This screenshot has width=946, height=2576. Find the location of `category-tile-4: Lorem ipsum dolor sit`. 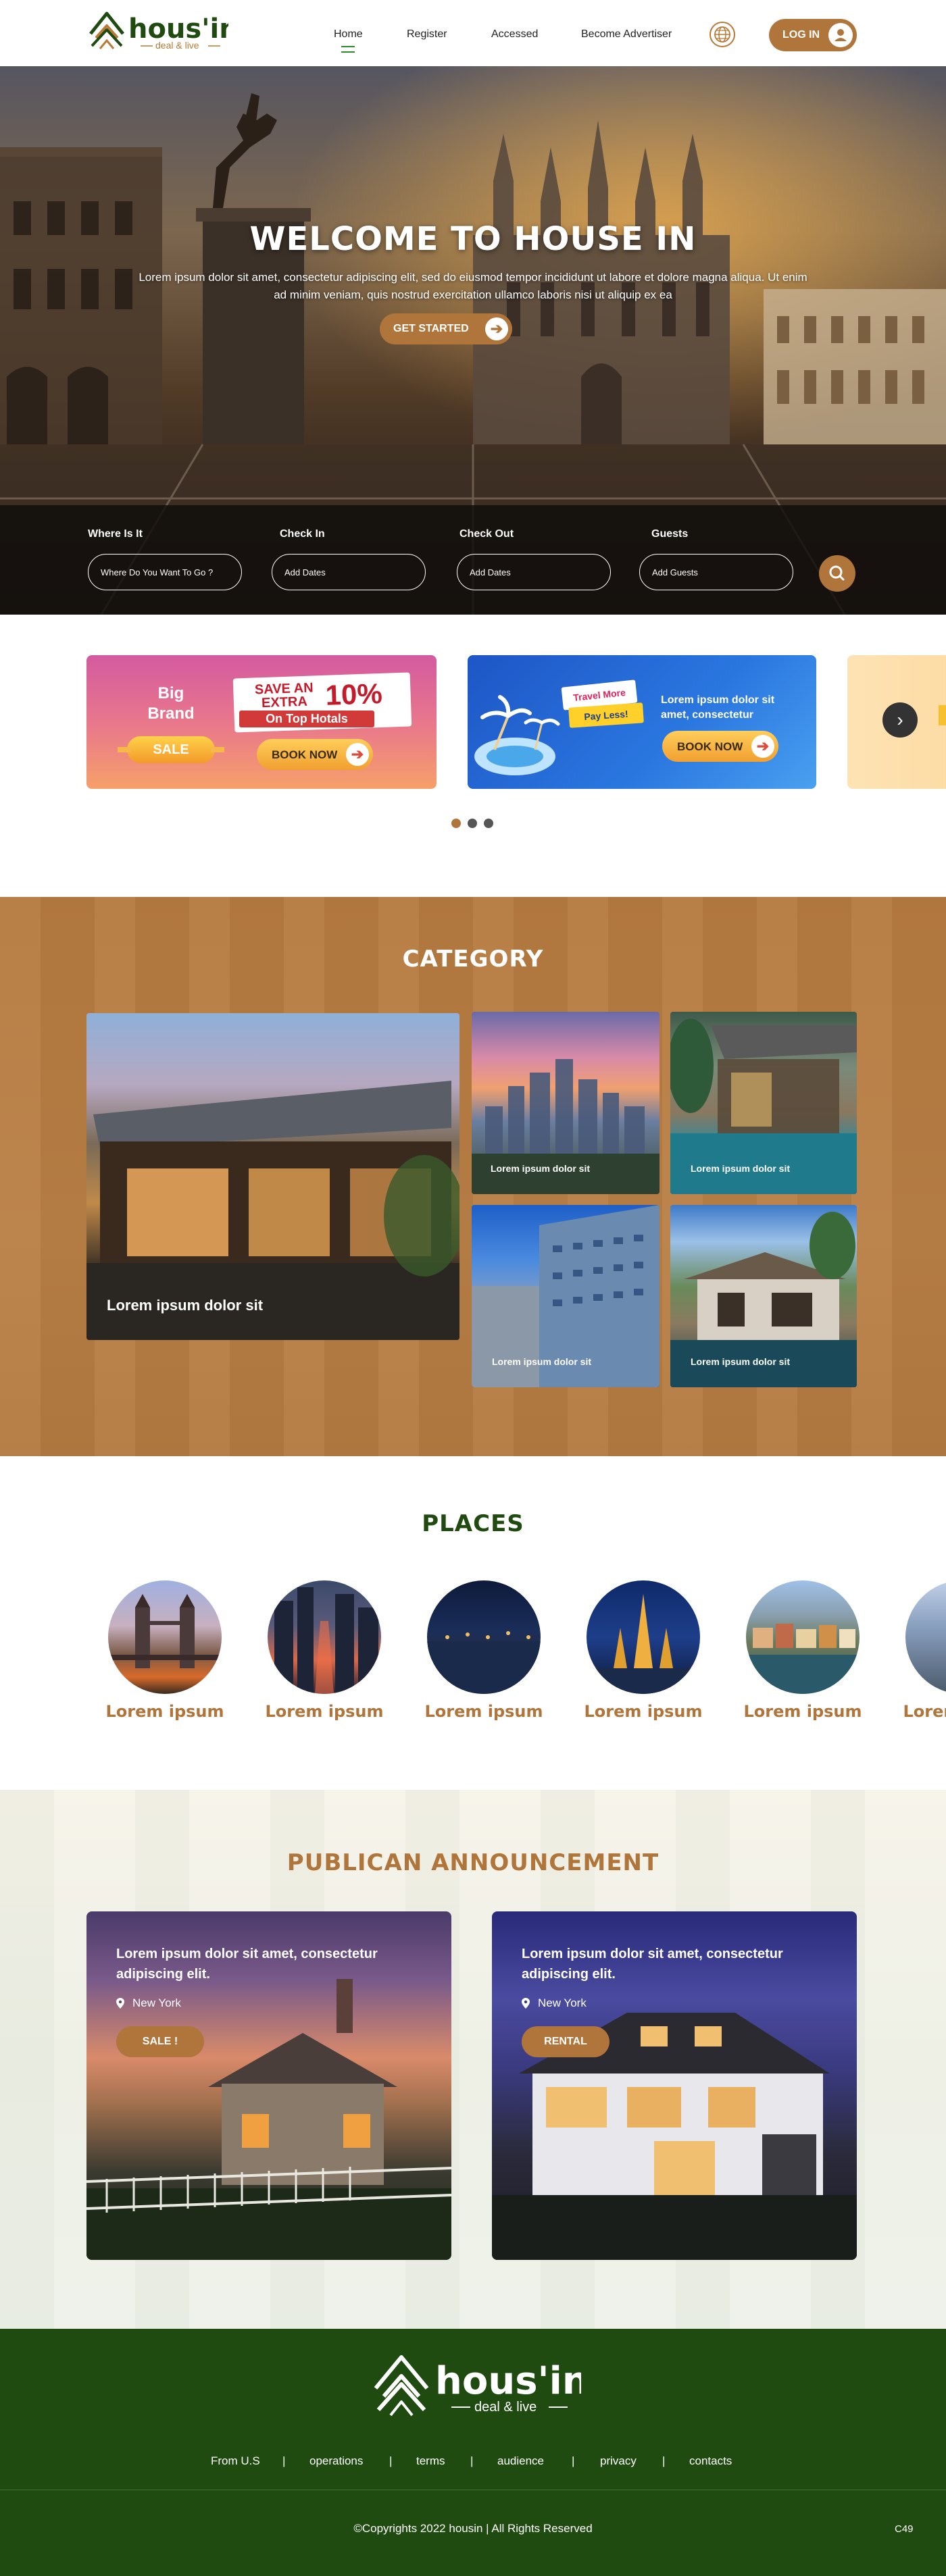

category-tile-4: Lorem ipsum dolor sit is located at coordinates (763, 1296).